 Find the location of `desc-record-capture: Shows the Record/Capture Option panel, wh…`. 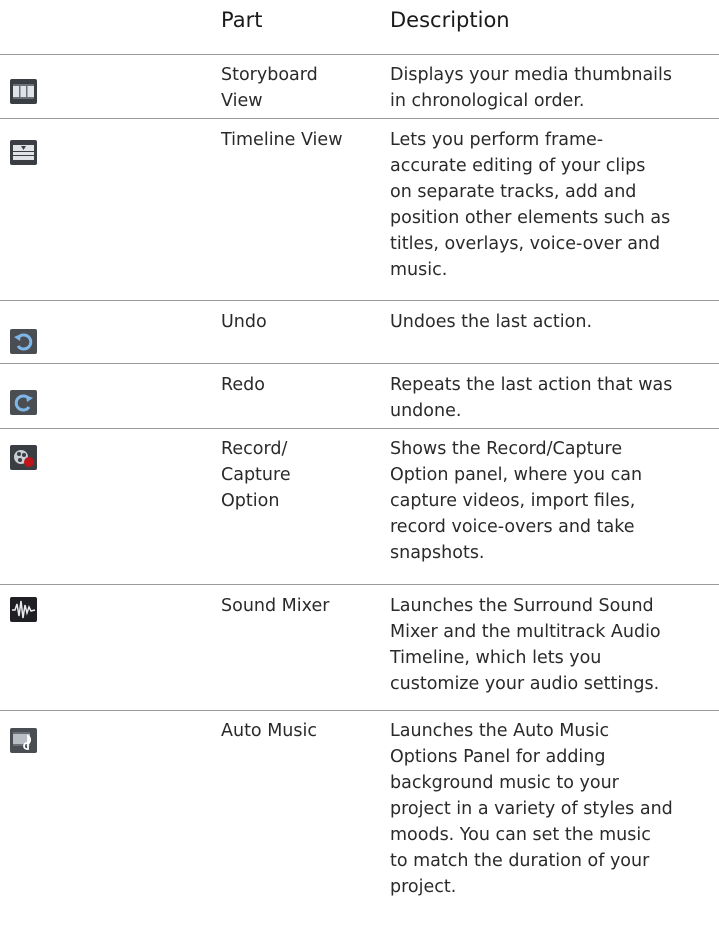

desc-record-capture: Shows the Record/Capture Option panel, wh… is located at coordinates (516, 501).